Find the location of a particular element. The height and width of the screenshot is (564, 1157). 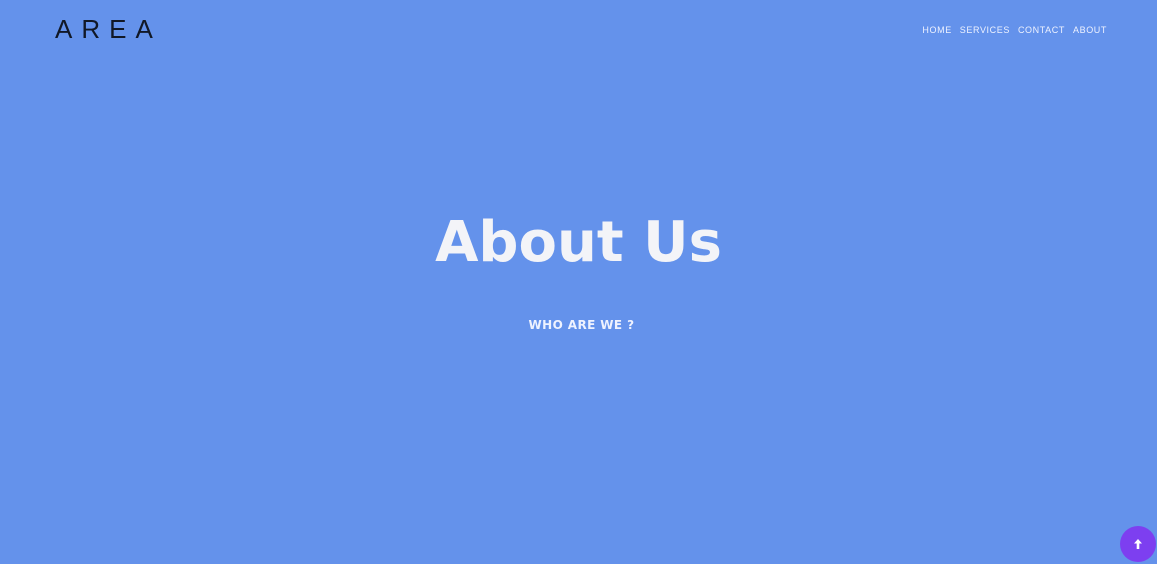

page-subtitle: WHO ARE WE ? is located at coordinates (581, 325).